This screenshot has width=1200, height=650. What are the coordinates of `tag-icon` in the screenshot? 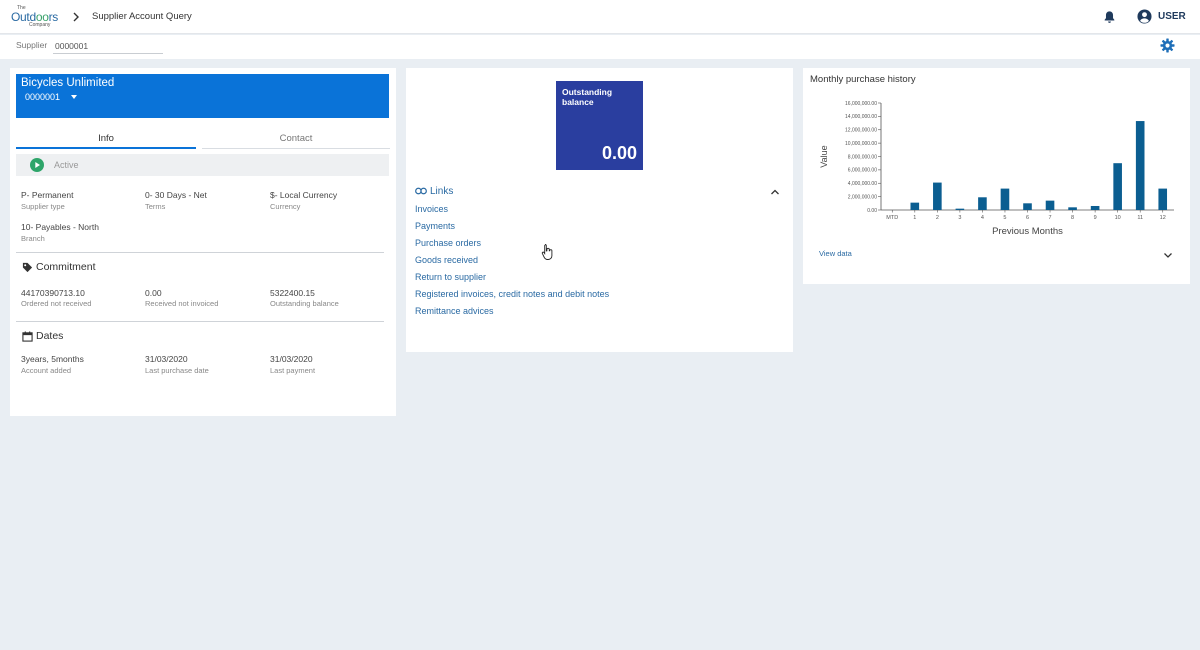 It's located at (27, 267).